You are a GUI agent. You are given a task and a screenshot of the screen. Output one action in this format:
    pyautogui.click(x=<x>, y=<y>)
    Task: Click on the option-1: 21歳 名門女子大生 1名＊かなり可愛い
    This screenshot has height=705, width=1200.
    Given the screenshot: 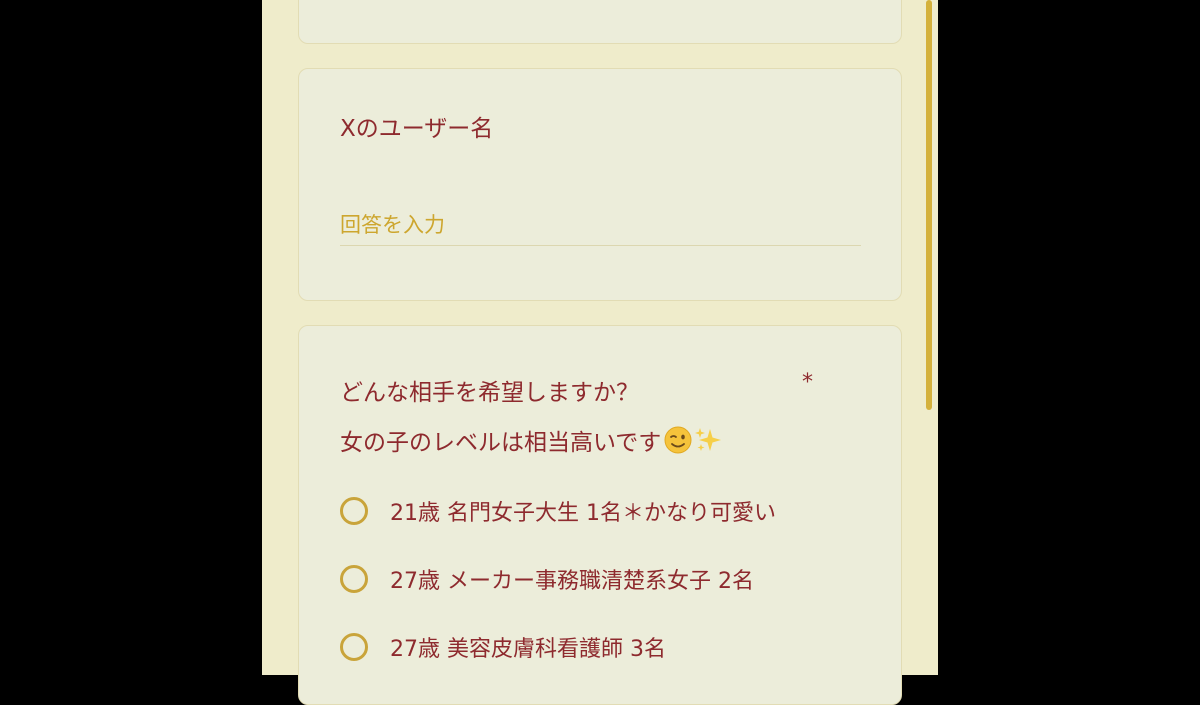 What is the action you would take?
    pyautogui.click(x=558, y=511)
    